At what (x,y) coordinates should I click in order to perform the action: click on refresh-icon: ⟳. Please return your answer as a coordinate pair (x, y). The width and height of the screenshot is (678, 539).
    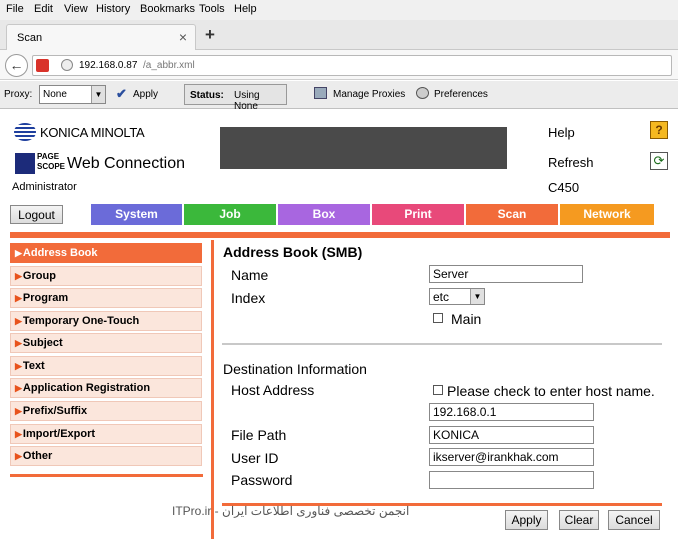
    Looking at the image, I should click on (659, 161).